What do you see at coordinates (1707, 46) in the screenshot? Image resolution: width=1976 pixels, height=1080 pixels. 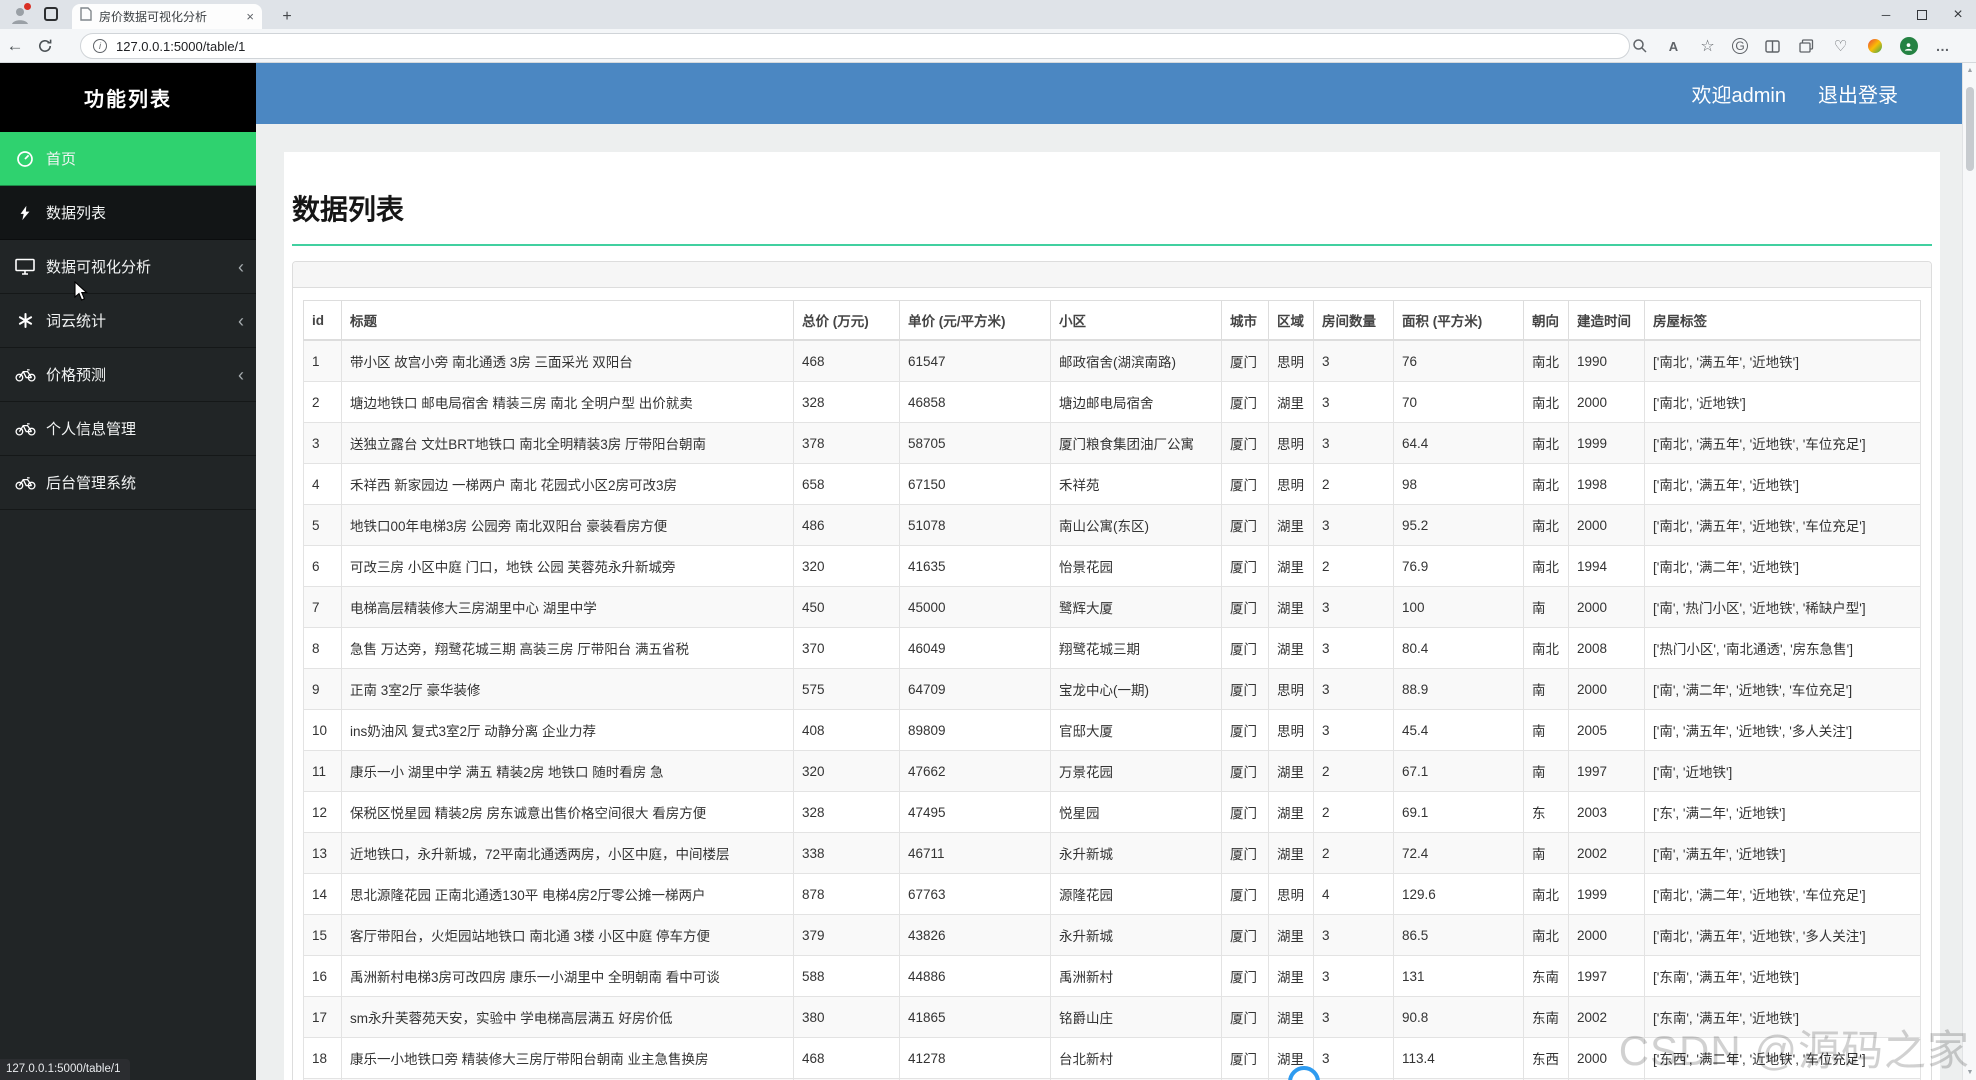 I see `favorites-star-icon: ☆` at bounding box center [1707, 46].